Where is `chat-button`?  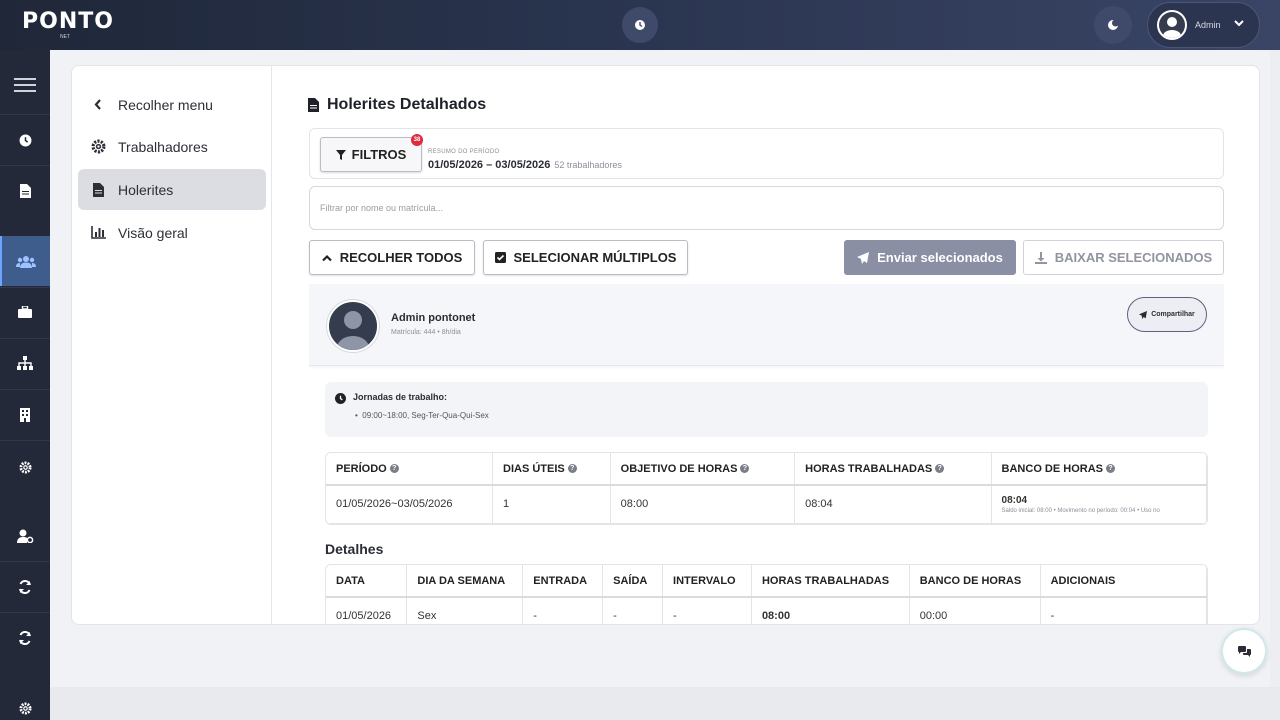
chat-button is located at coordinates (1244, 651).